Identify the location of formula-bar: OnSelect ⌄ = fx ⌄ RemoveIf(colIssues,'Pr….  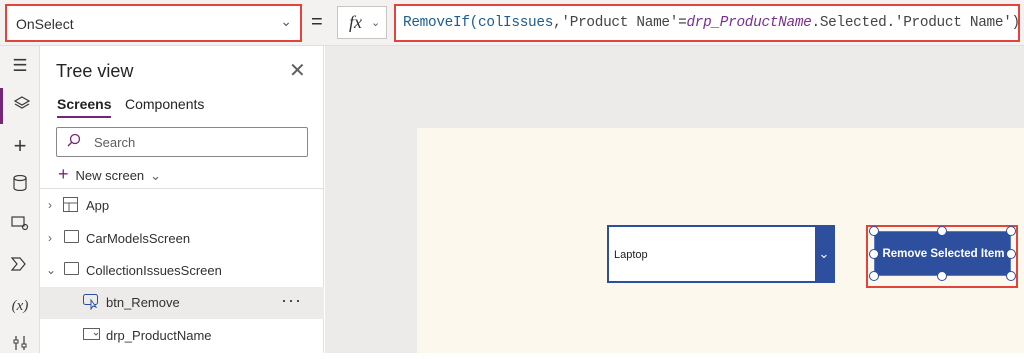
(512, 23).